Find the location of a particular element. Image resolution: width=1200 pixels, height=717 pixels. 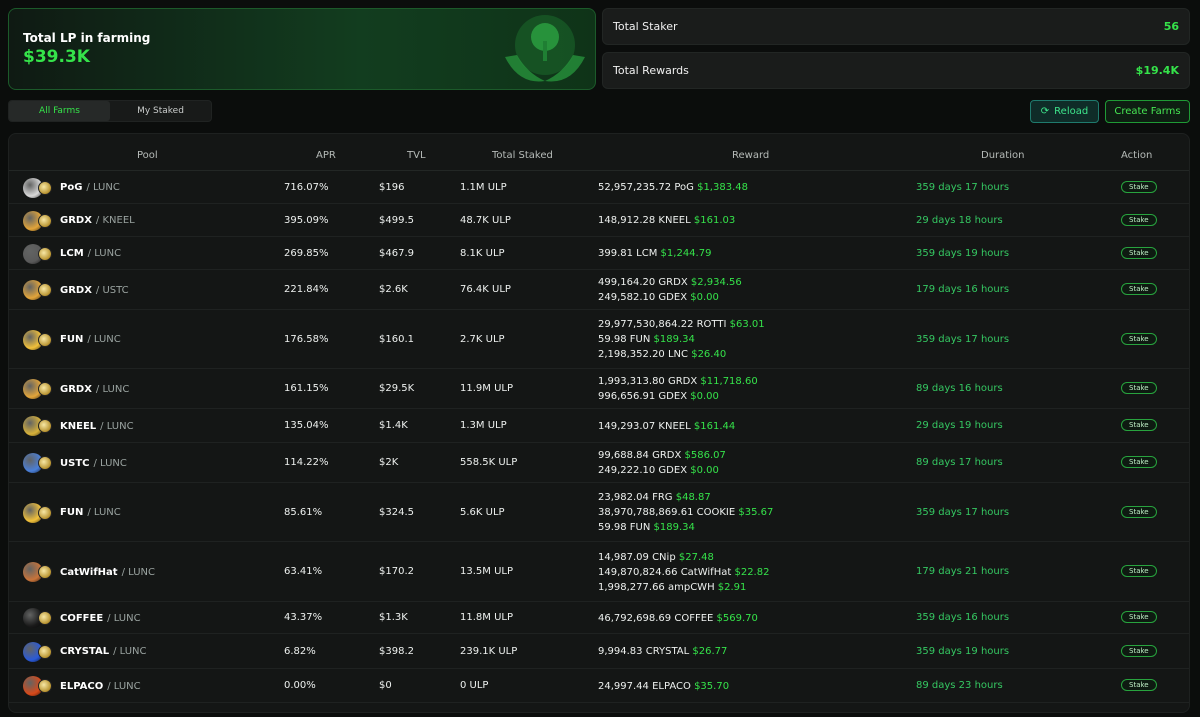

pool-token-name: PoG is located at coordinates (71, 187).